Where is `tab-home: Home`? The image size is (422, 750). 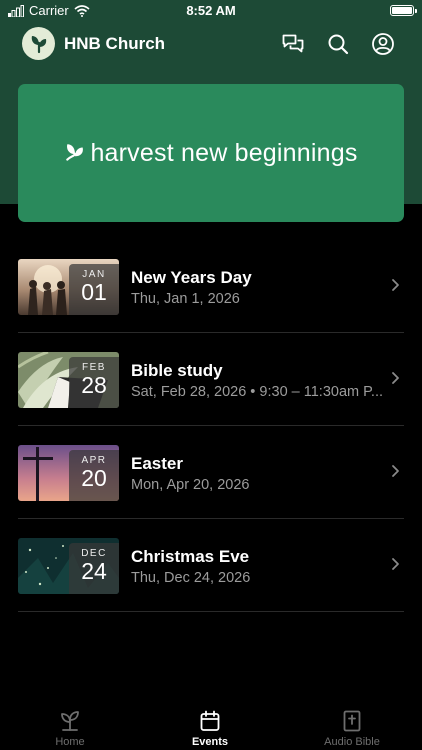
tab-home: Home is located at coordinates (70, 723).